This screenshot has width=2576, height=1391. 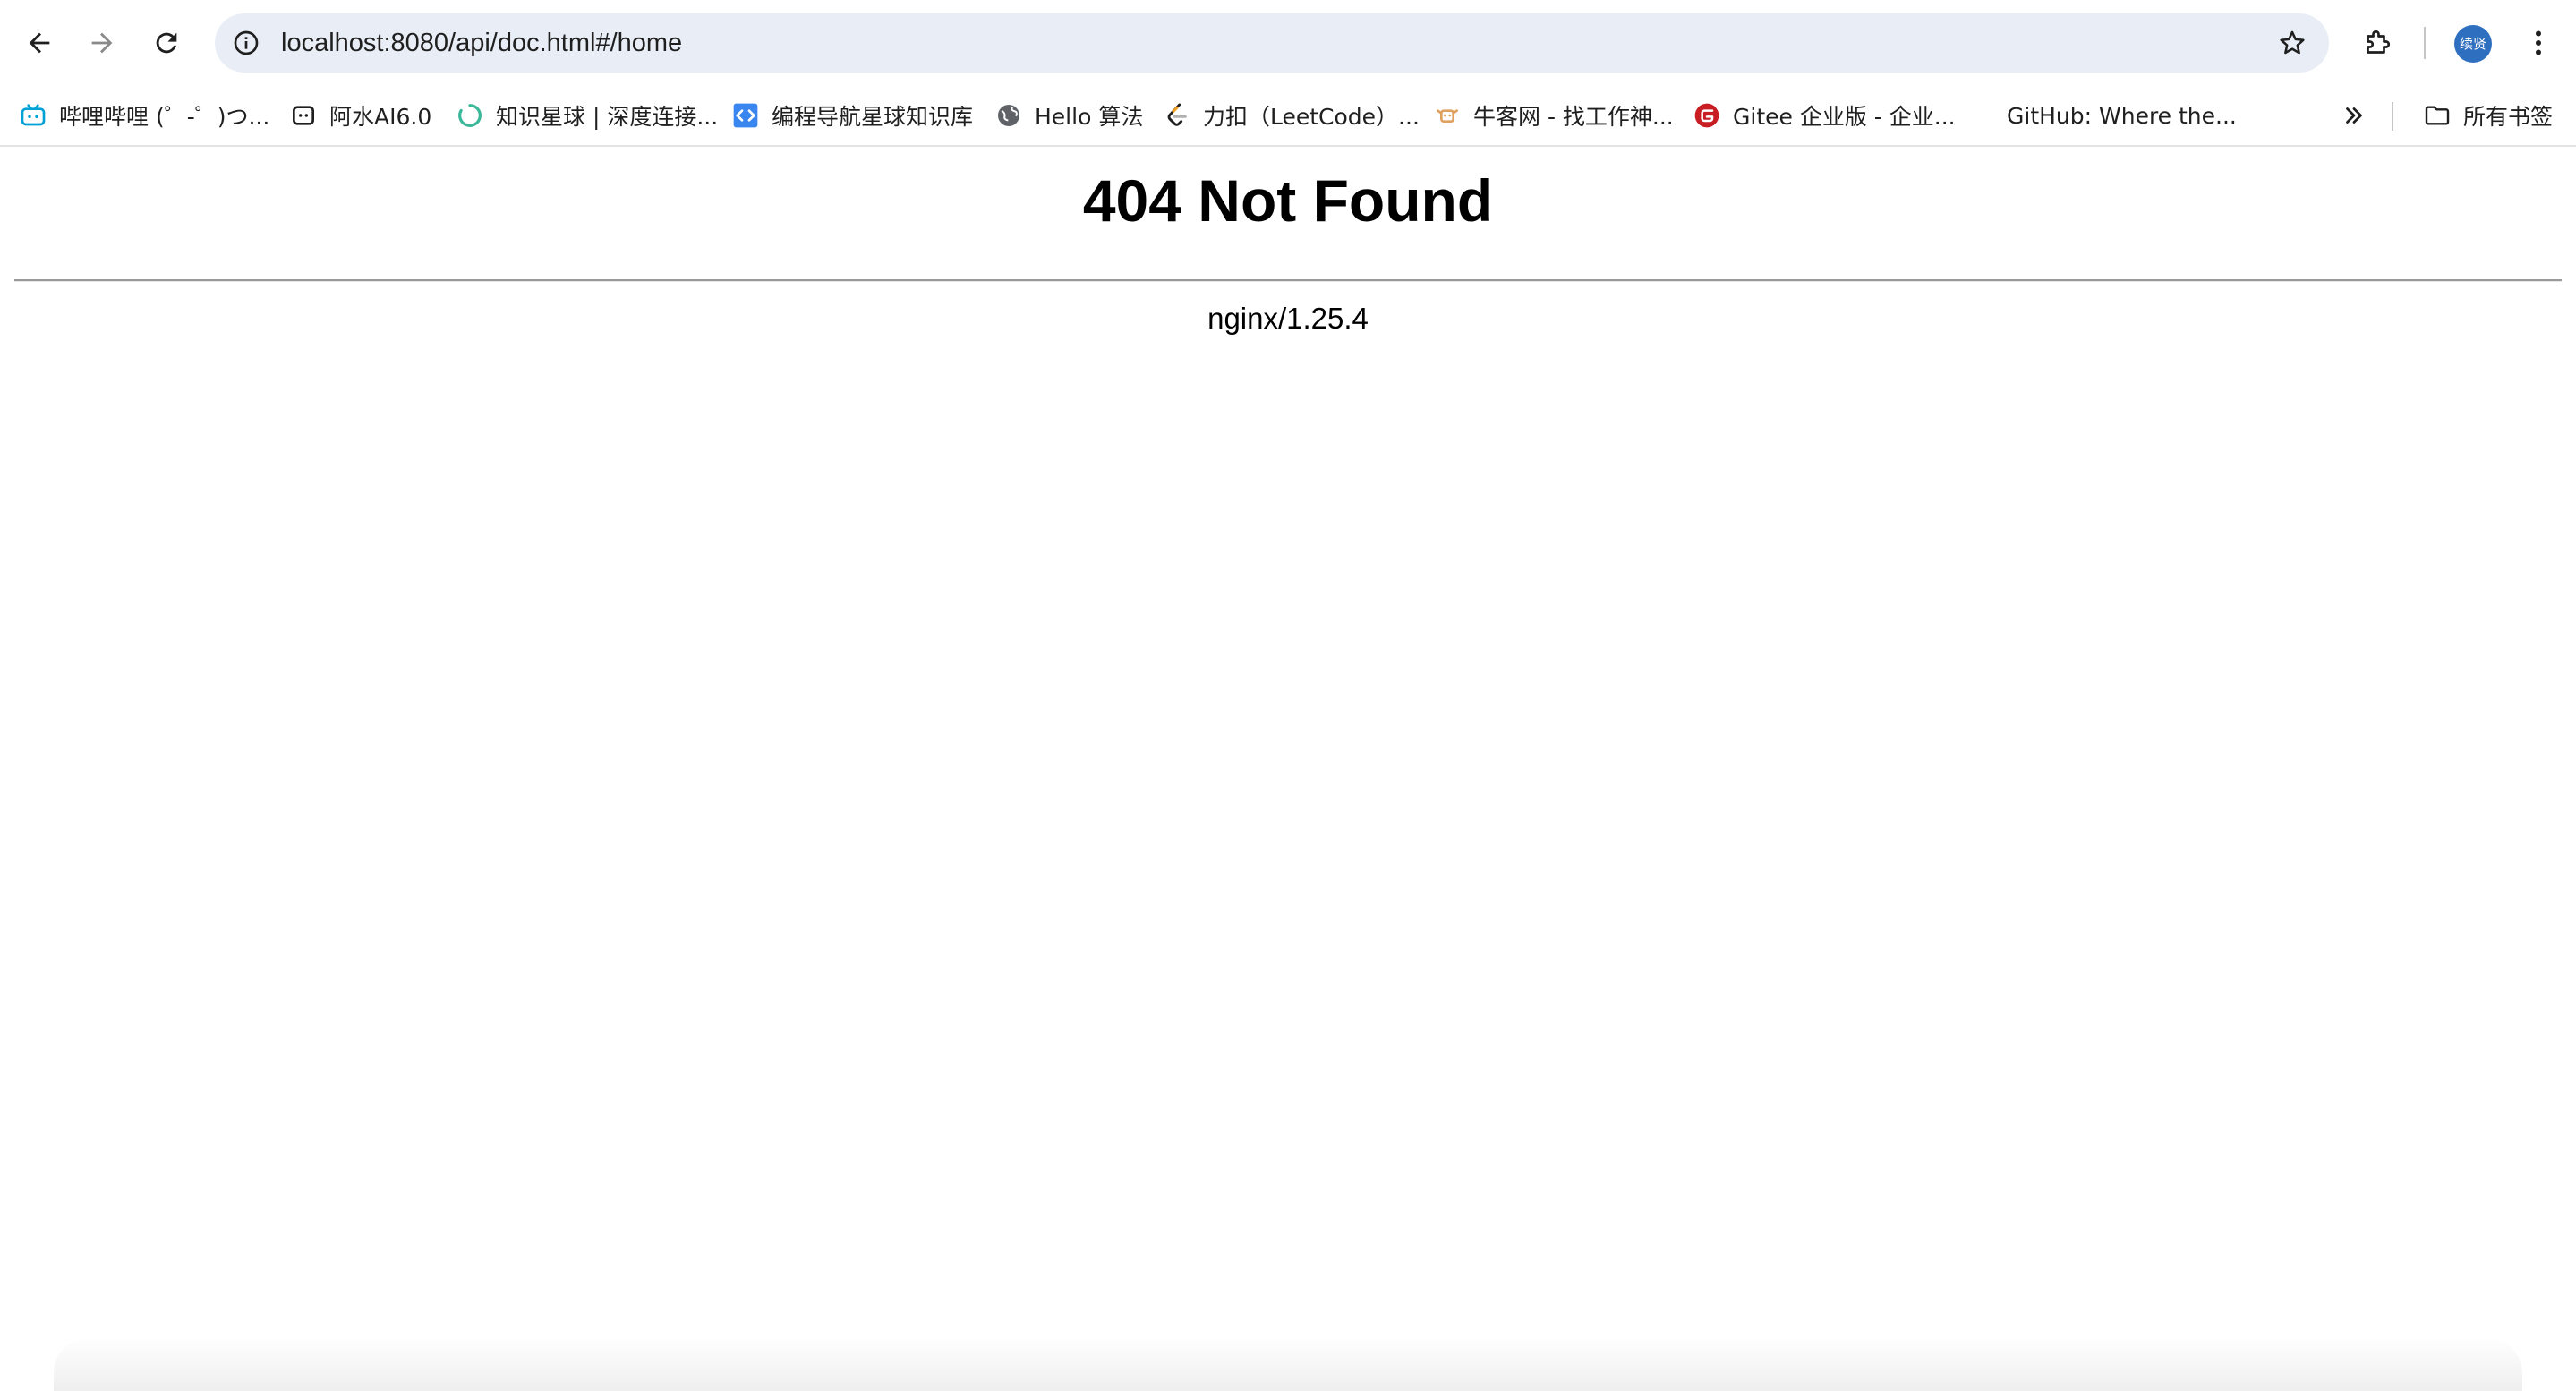 I want to click on forward-button, so click(x=102, y=43).